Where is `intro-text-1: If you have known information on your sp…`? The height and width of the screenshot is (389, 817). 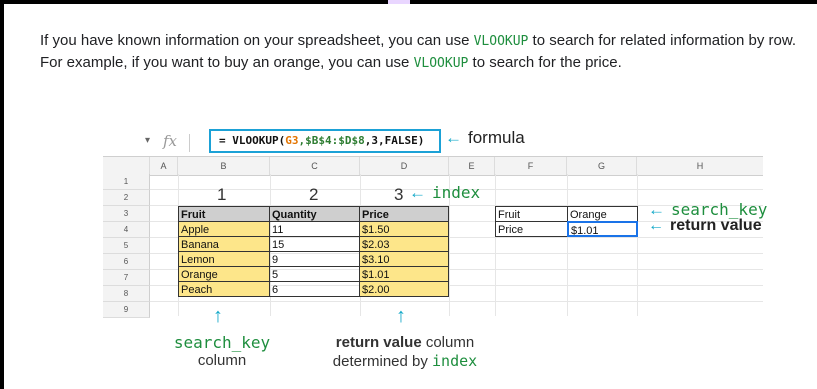 intro-text-1: If you have known information on your sp… is located at coordinates (257, 40).